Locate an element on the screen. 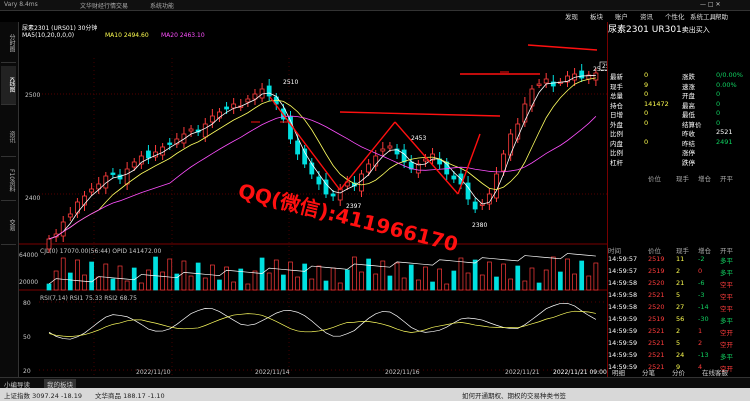 Image resolution: width=750 pixels, height=401 pixels. menu-item: 账户 is located at coordinates (621, 16).